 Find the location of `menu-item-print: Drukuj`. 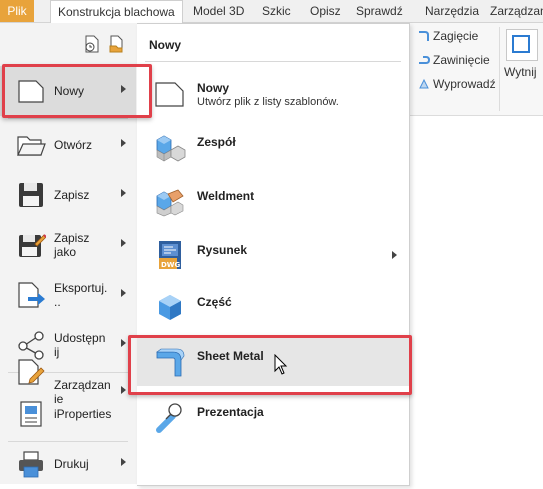

menu-item-print: Drukuj is located at coordinates (68, 464).